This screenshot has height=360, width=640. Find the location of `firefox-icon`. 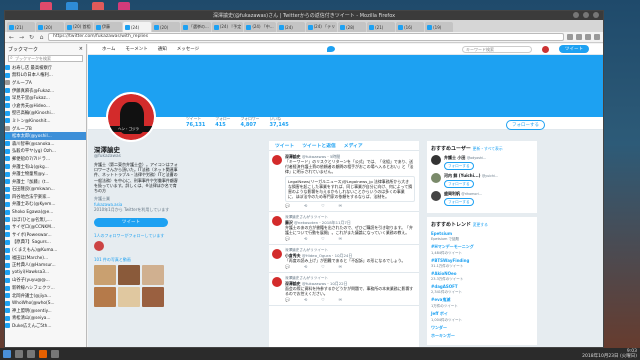

firefox-icon is located at coordinates (43, 354).